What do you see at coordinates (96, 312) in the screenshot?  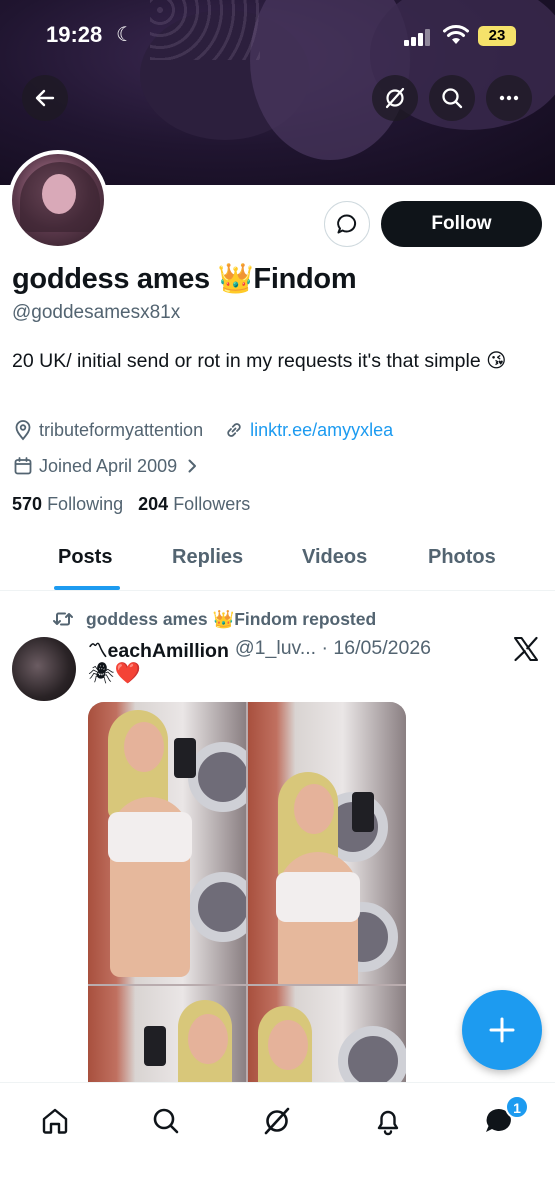 I see `user-handle: @goddesamesx81x` at bounding box center [96, 312].